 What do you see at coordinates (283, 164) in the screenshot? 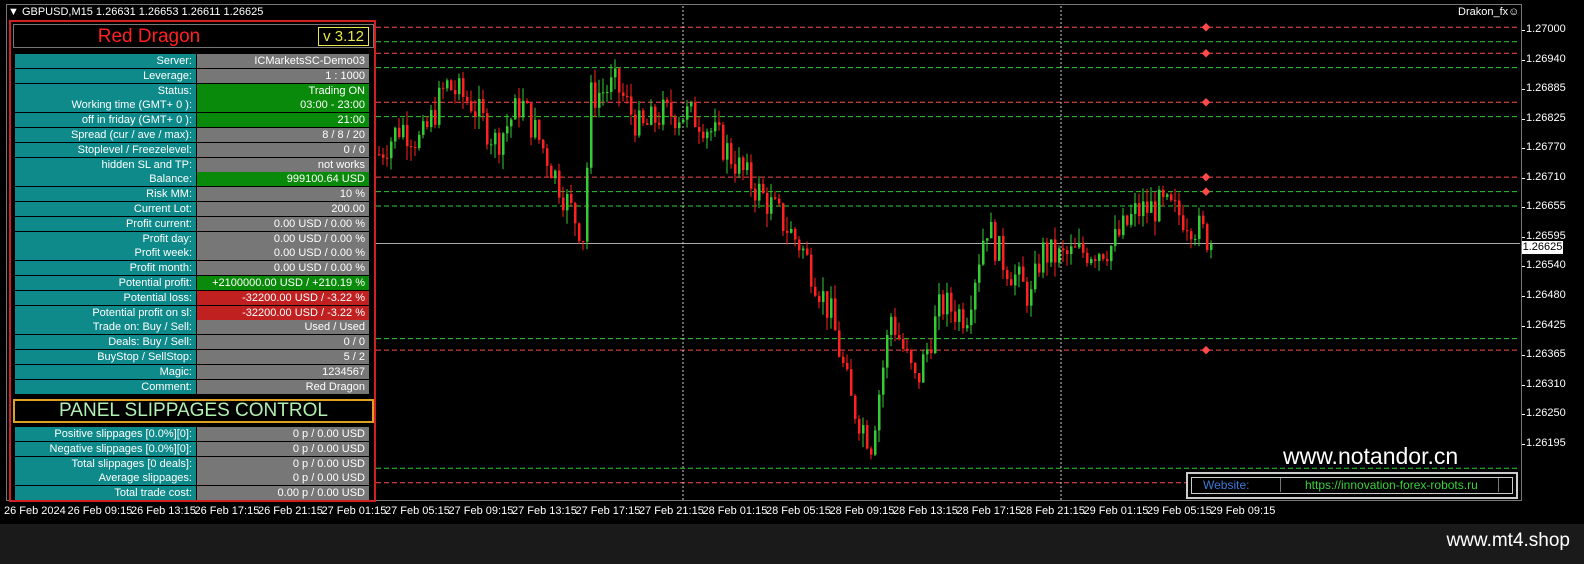
I see `row-value: not works` at bounding box center [283, 164].